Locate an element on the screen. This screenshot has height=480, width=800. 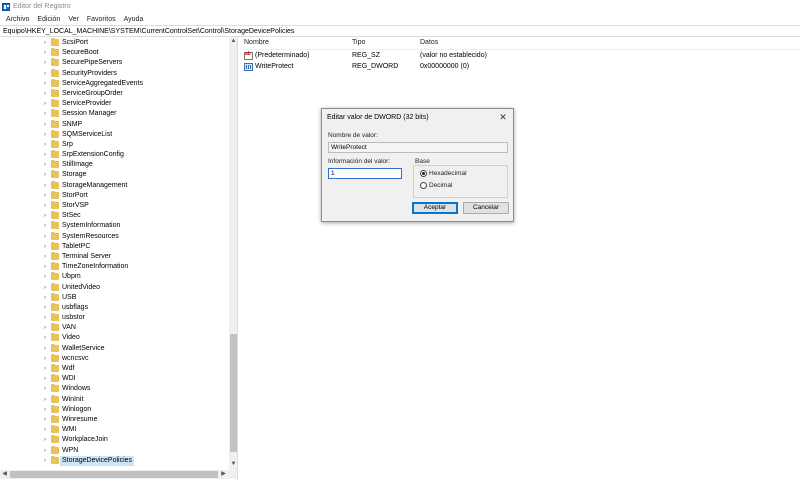
tree-item: › ServiceProvider is located at coordinates (114, 104).